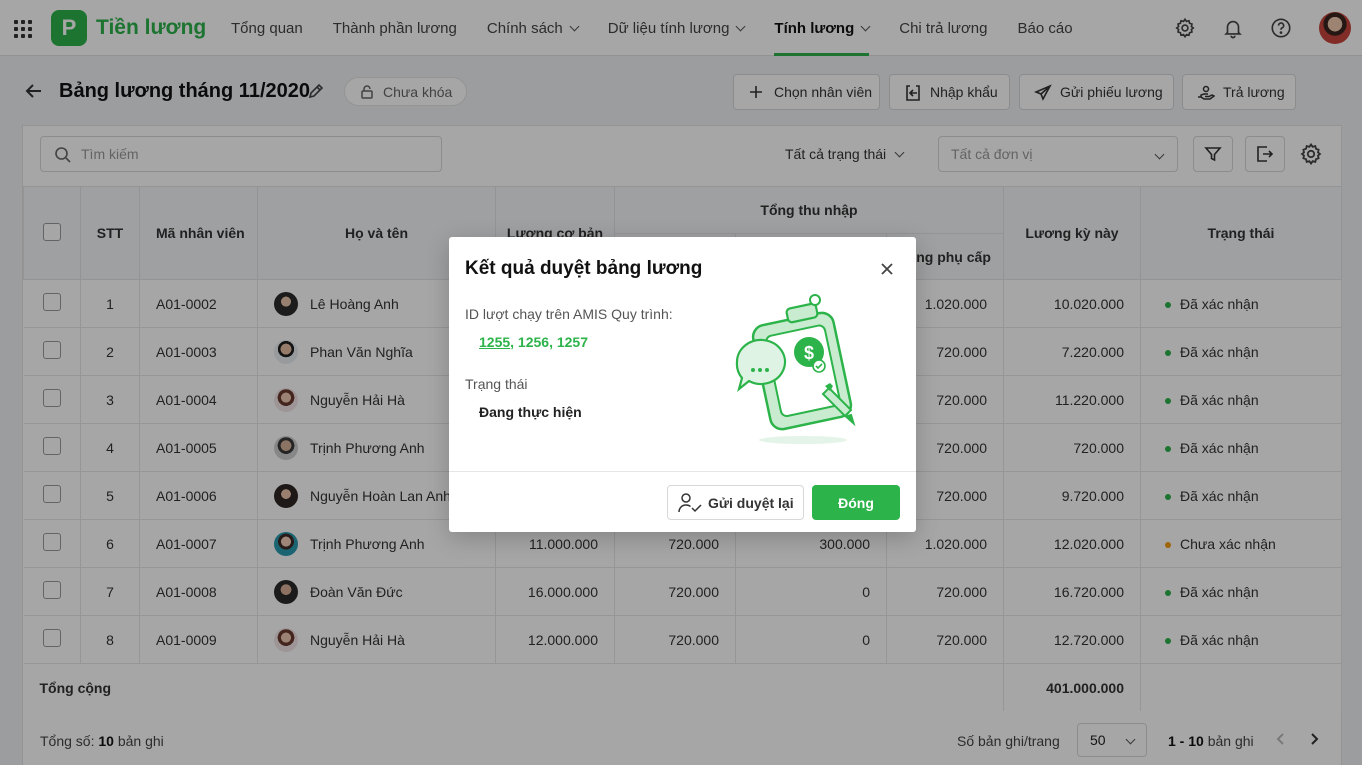 The image size is (1362, 765). Describe the element at coordinates (690, 503) in the screenshot. I see `user-check-icon` at that location.